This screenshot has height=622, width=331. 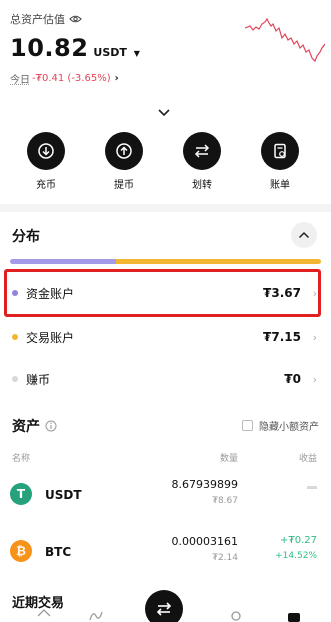 I want to click on distribution-bar-funding, so click(x=63, y=261).